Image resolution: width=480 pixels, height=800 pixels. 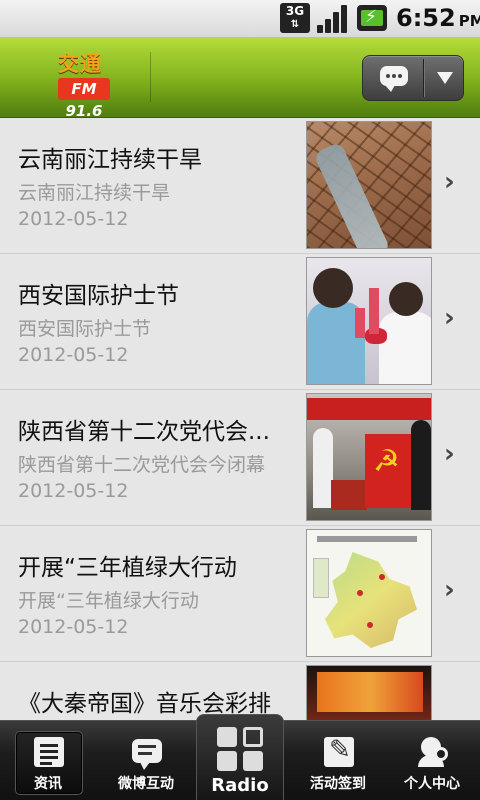 What do you see at coordinates (144, 704) in the screenshot?
I see `news-title: 《大秦帝国》音乐会彩排` at bounding box center [144, 704].